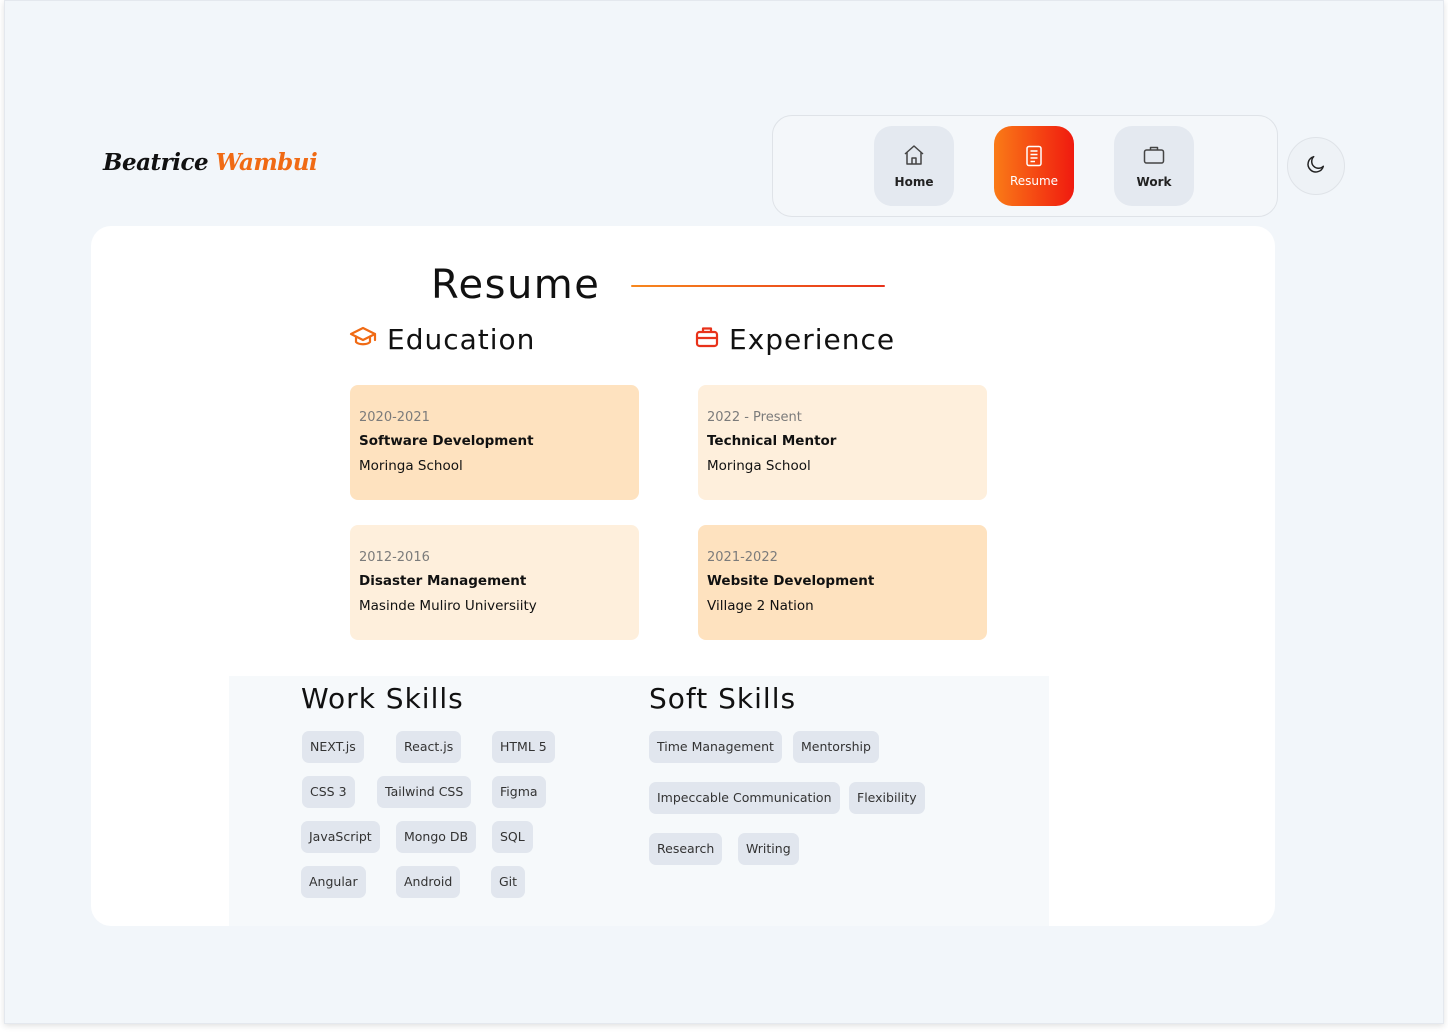 The width and height of the screenshot is (1448, 1032). I want to click on moon-icon, so click(1316, 166).